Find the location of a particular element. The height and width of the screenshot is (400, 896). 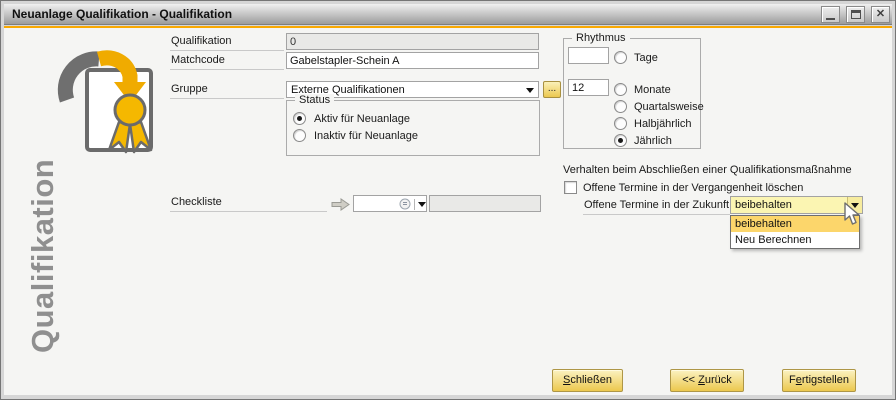

zukunft-label: Offene Termine in der Zukunft is located at coordinates (656, 206).